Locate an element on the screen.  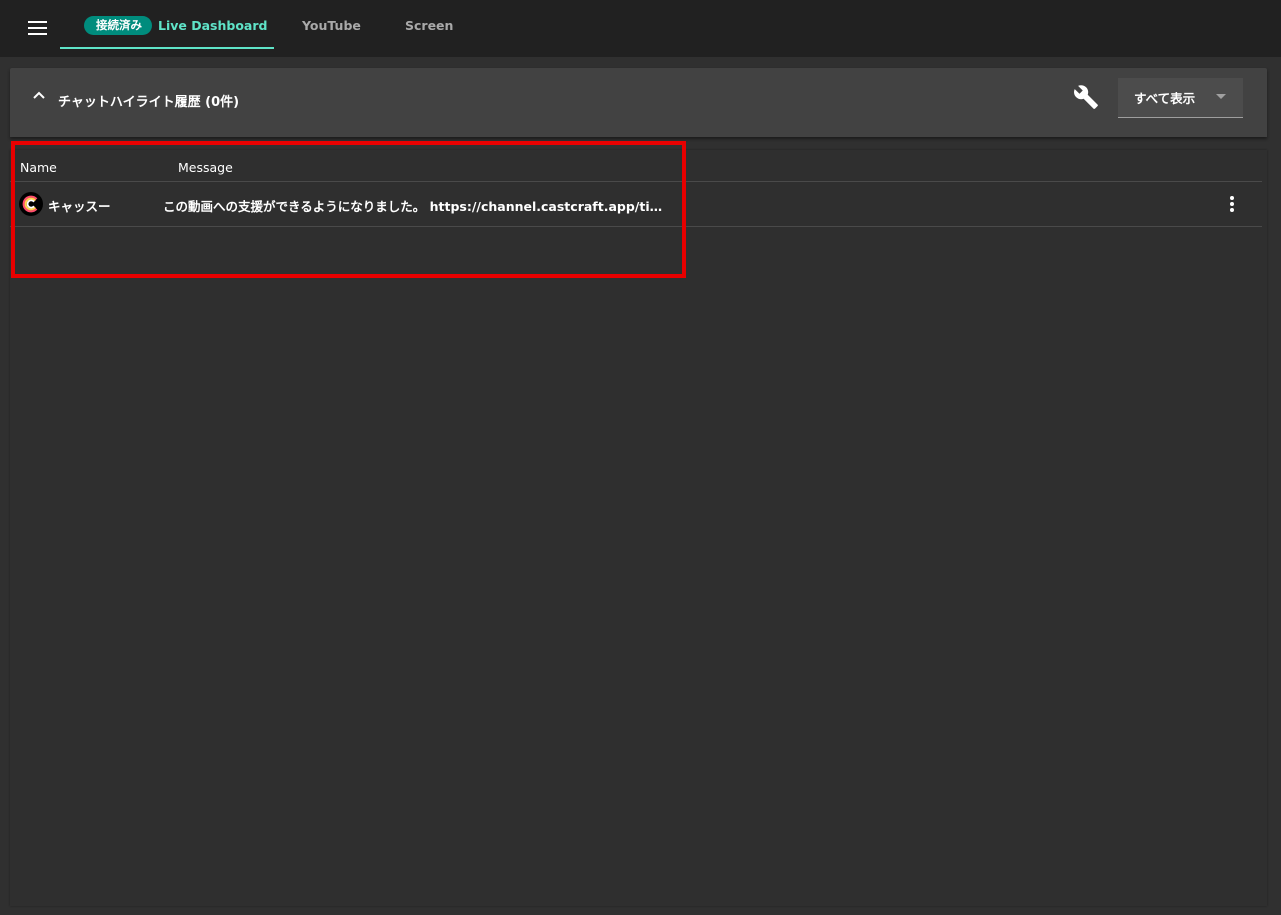
row-divider is located at coordinates (636, 226).